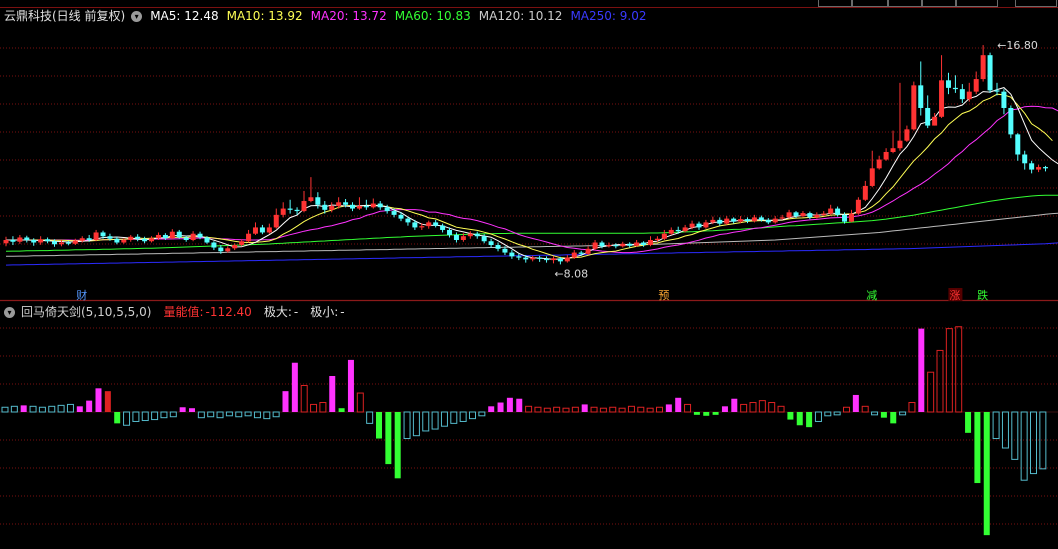 The width and height of the screenshot is (1058, 549). Describe the element at coordinates (571, 273) in the screenshot. I see `low-price-annotation: ←8.08` at that location.